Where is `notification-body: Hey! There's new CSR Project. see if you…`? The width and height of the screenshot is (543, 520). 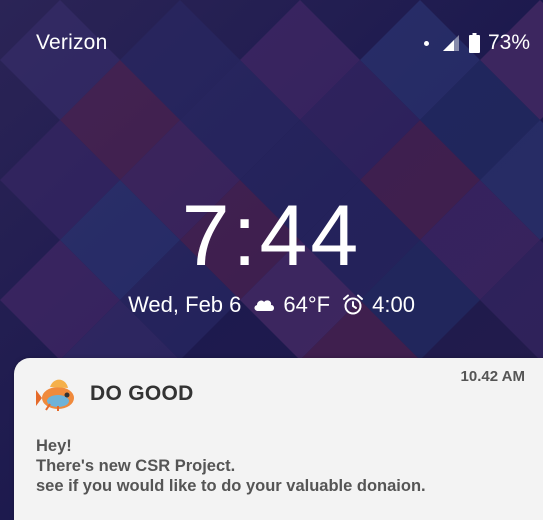
notification-body: Hey! There's new CSR Project. see if you… is located at coordinates (231, 466).